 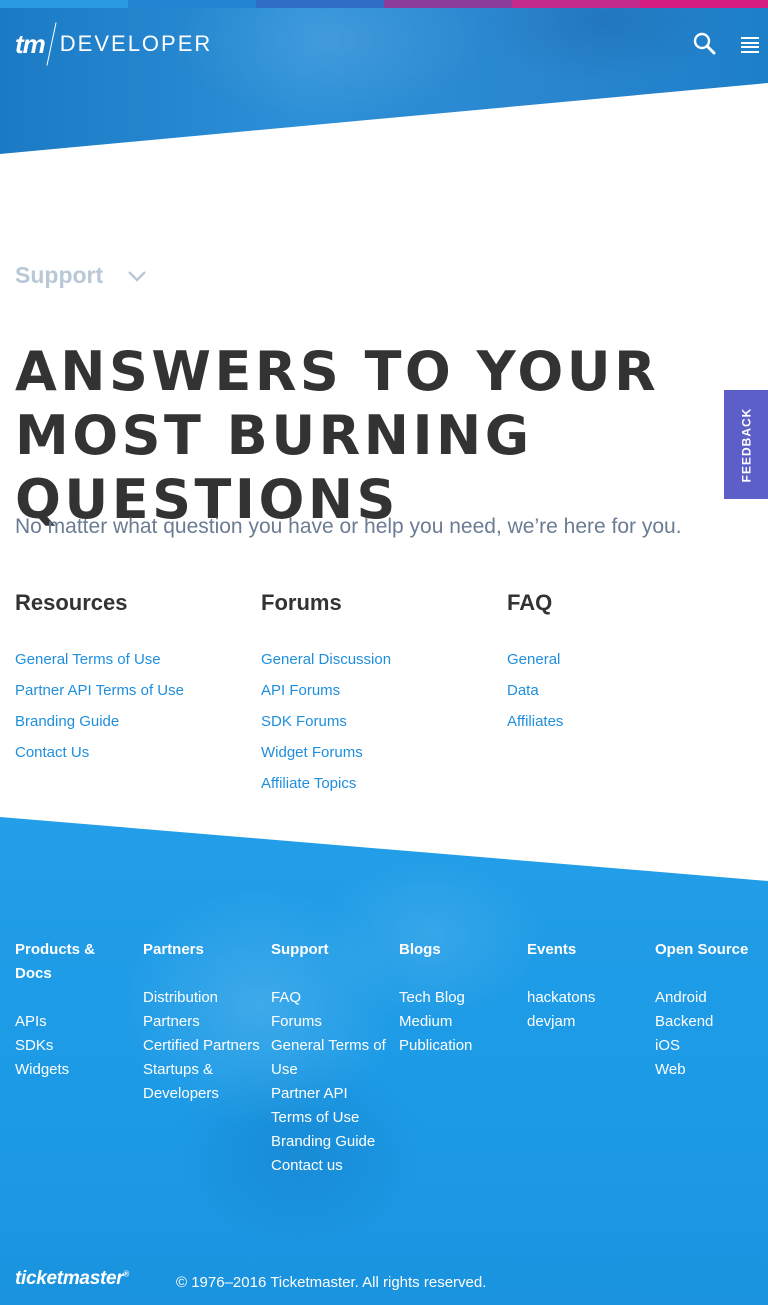 I want to click on column-title: Resources, so click(x=71, y=602).